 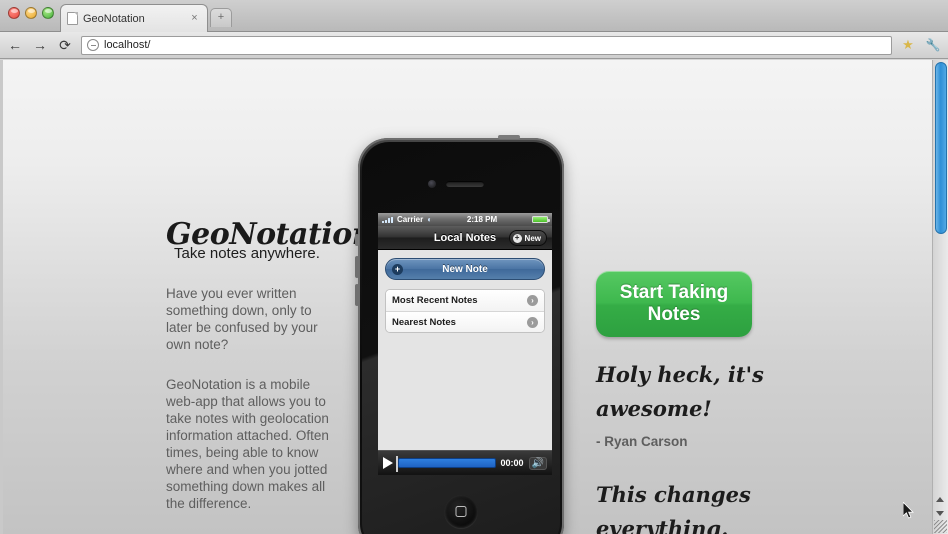 I want to click on quote-author: - Ryan Carson, so click(x=642, y=441).